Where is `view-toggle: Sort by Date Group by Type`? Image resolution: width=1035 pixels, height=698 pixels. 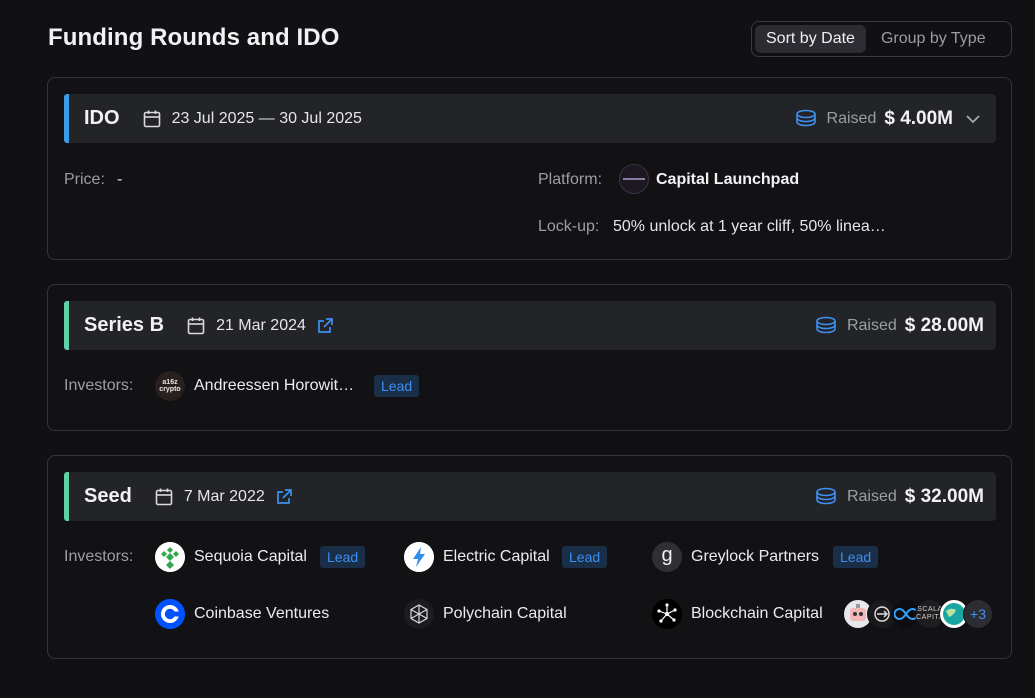 view-toggle: Sort by Date Group by Type is located at coordinates (881, 39).